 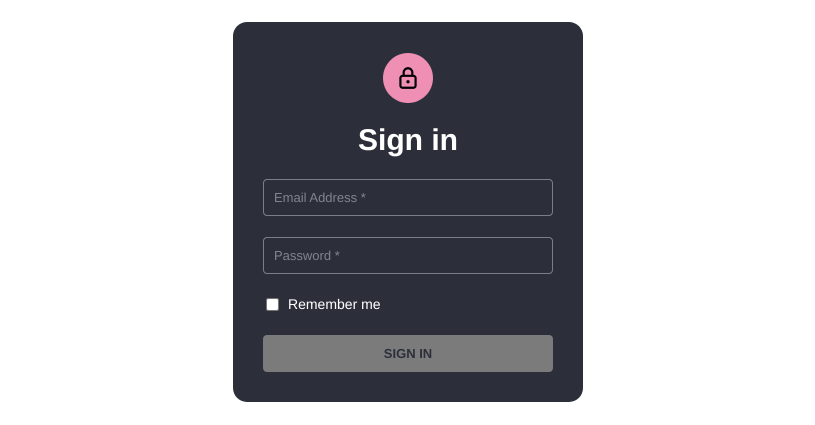 I want to click on signin-button: SIGN IN, so click(x=408, y=353).